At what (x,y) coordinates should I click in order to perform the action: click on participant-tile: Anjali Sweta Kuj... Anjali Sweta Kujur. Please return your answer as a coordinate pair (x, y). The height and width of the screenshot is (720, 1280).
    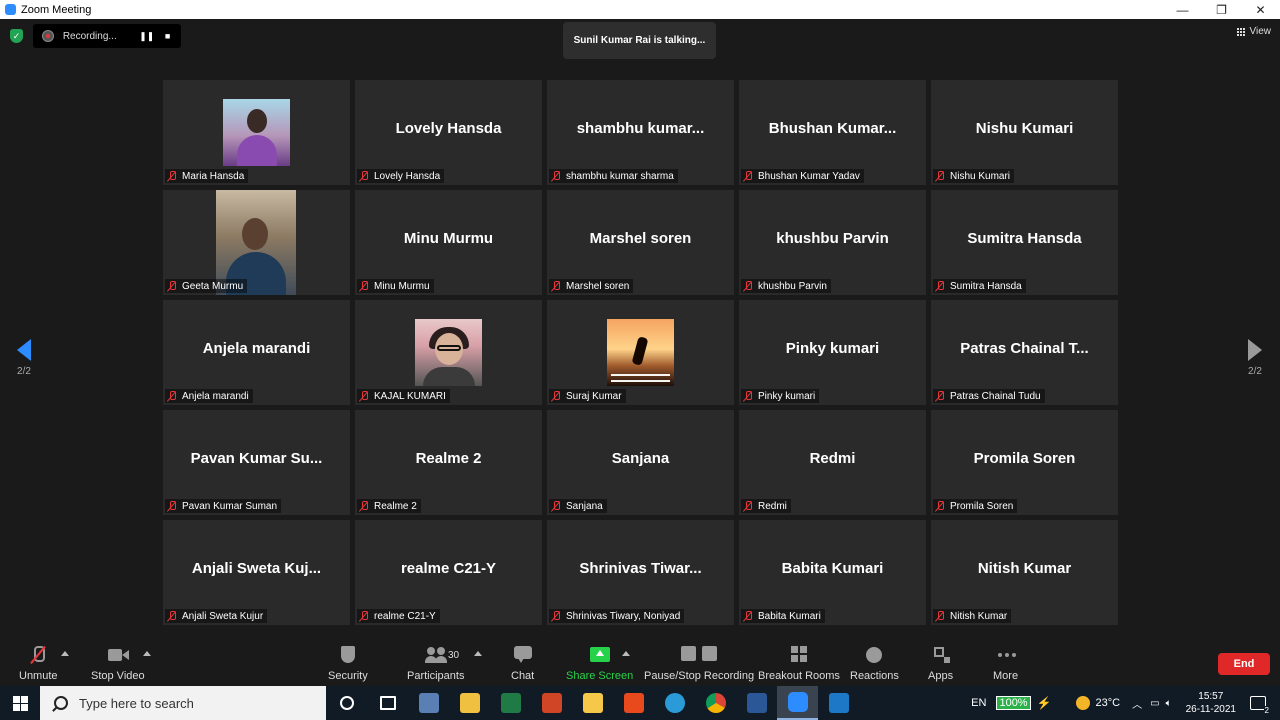
    Looking at the image, I should click on (256, 572).